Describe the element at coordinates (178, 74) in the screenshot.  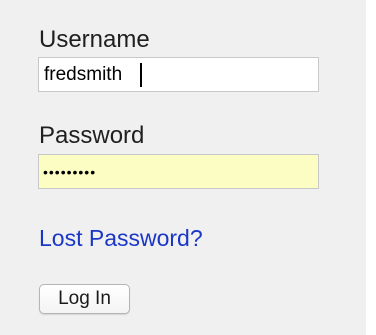
I see `username-field` at that location.